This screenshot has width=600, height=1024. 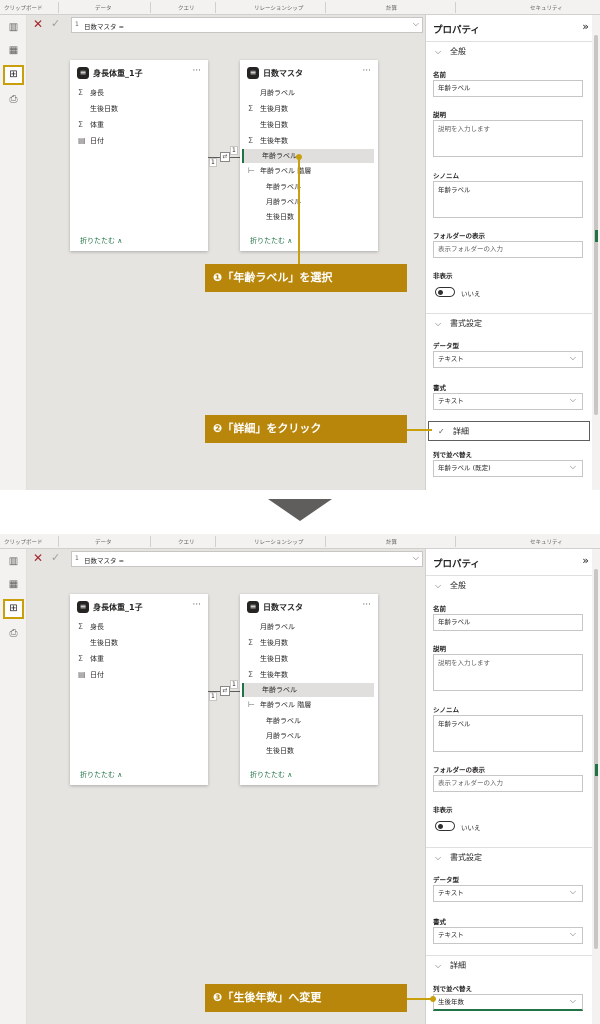 I want to click on chevron-right-icon: ✓, so click(x=441, y=431).